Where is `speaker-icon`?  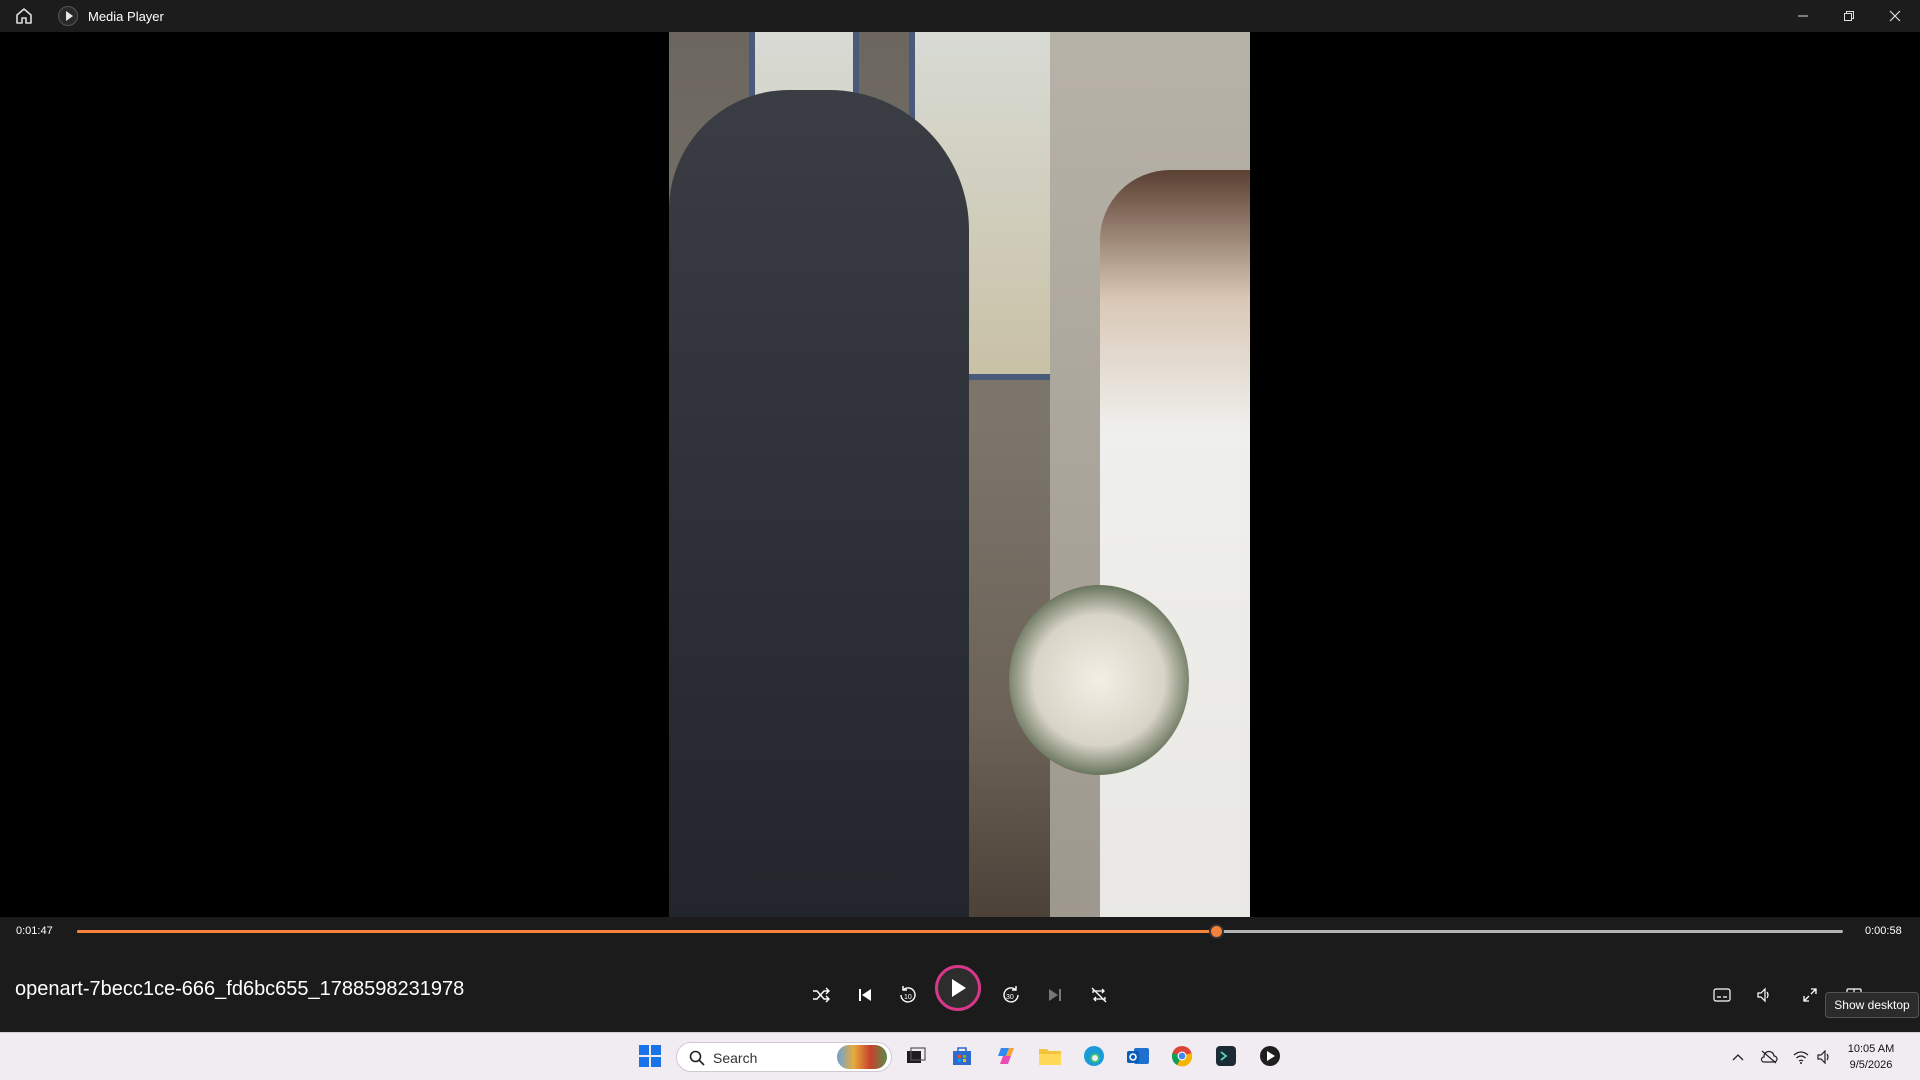 speaker-icon is located at coordinates (1824, 1057).